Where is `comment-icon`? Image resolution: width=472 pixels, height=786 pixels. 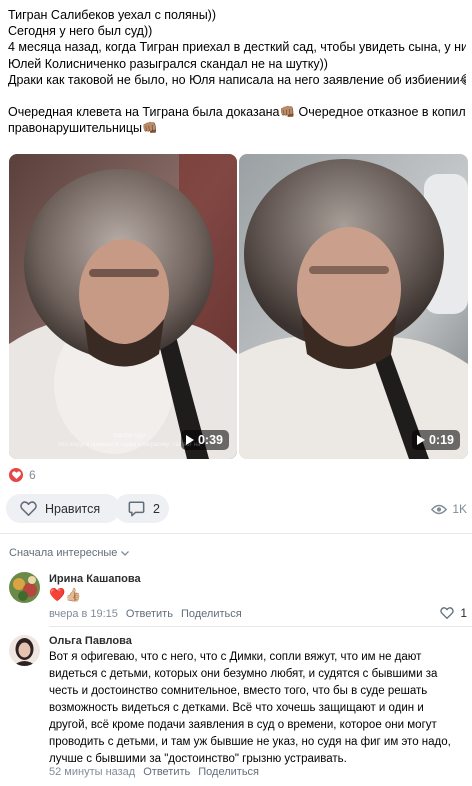 comment-icon is located at coordinates (136, 508).